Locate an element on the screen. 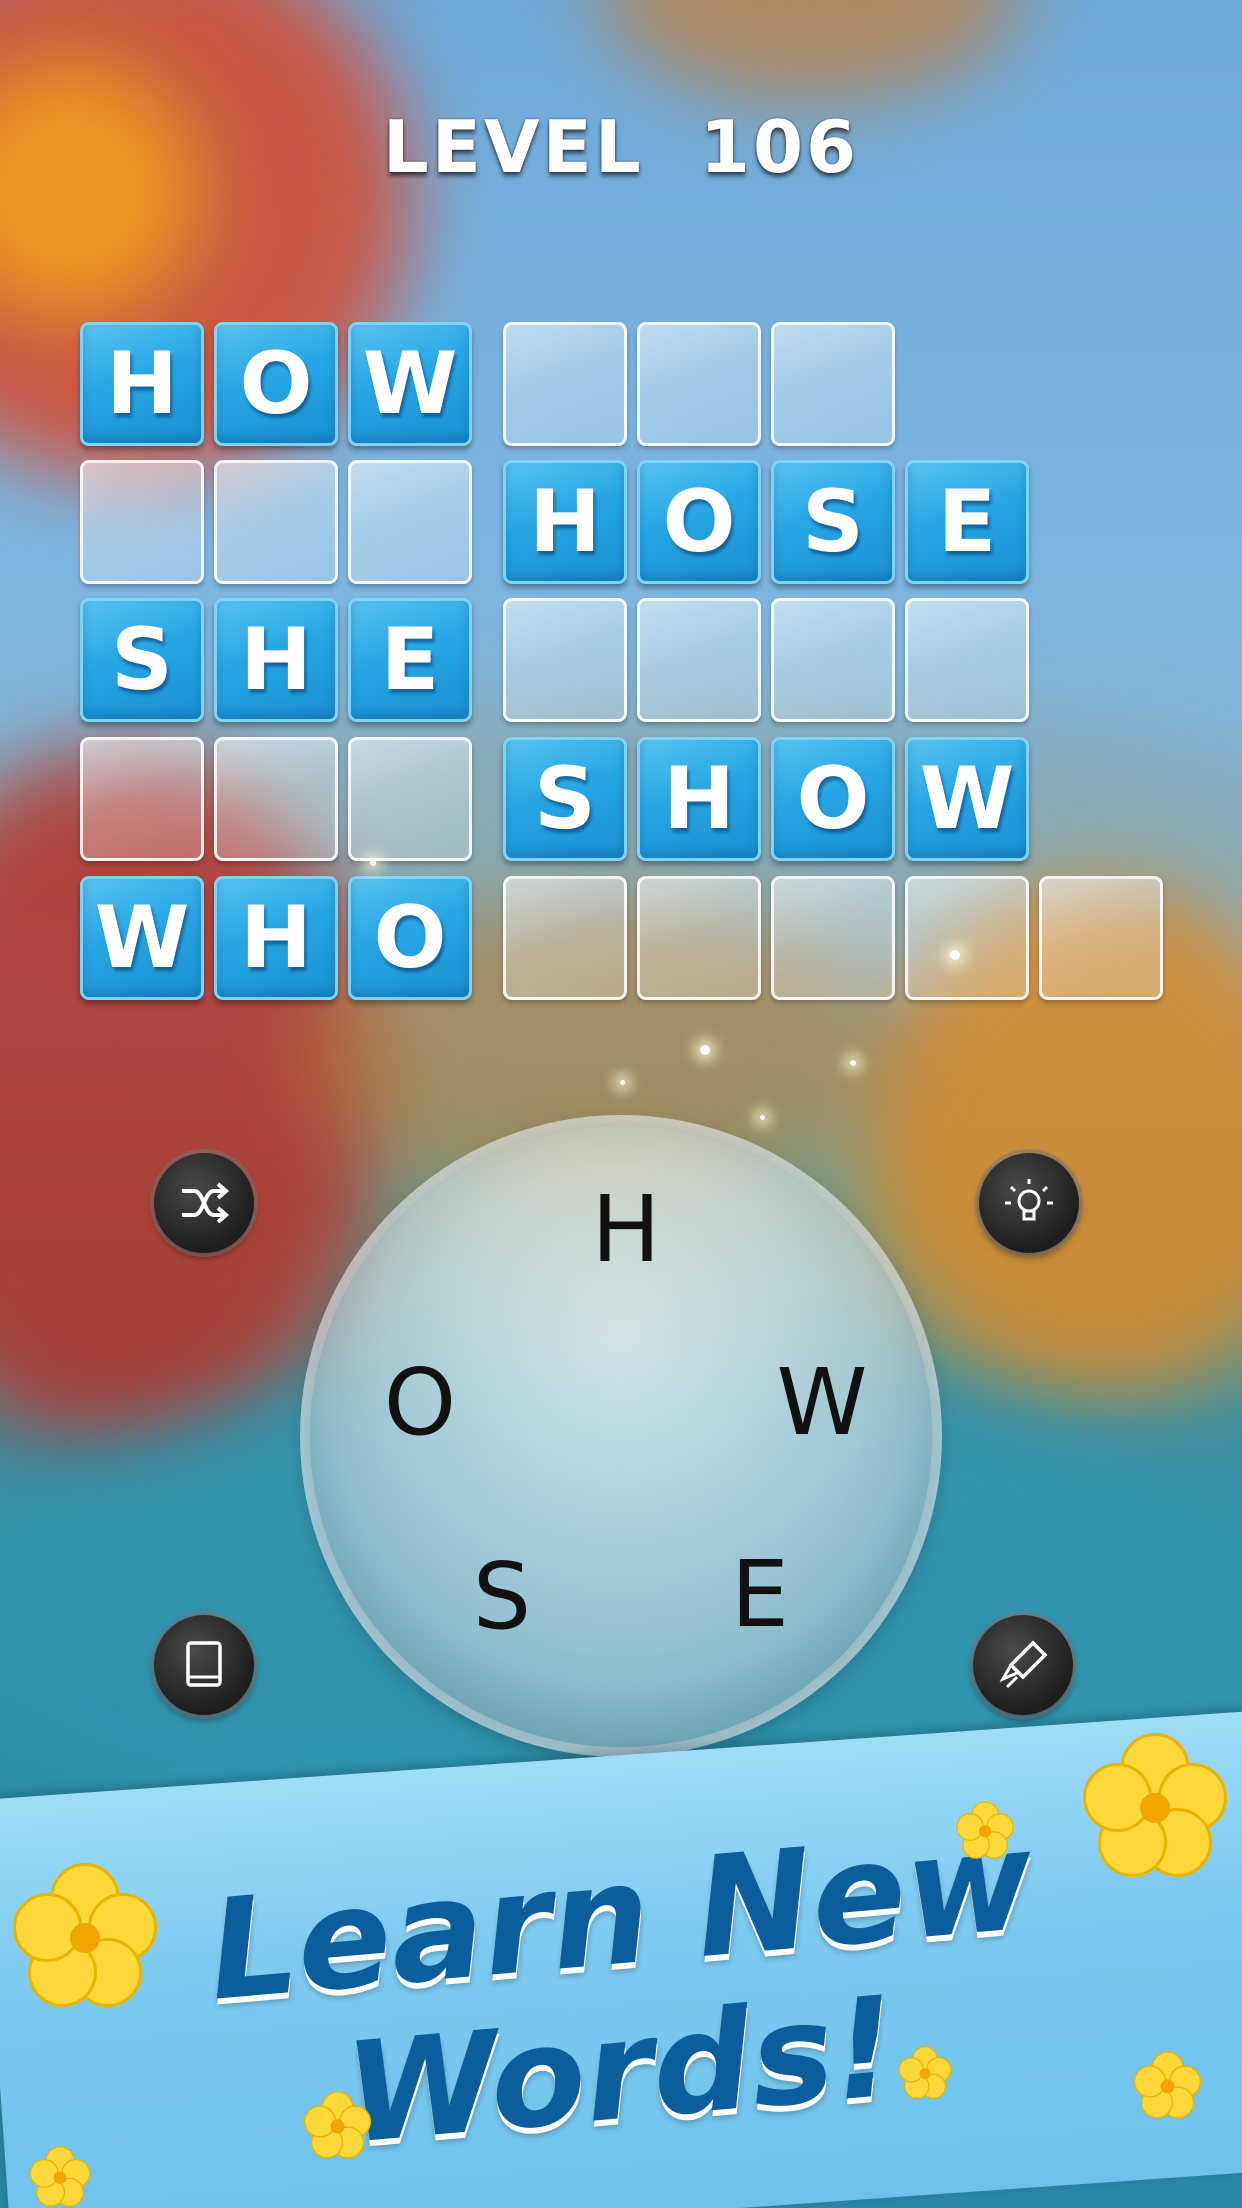  shuffle-icon is located at coordinates (206, 1203).